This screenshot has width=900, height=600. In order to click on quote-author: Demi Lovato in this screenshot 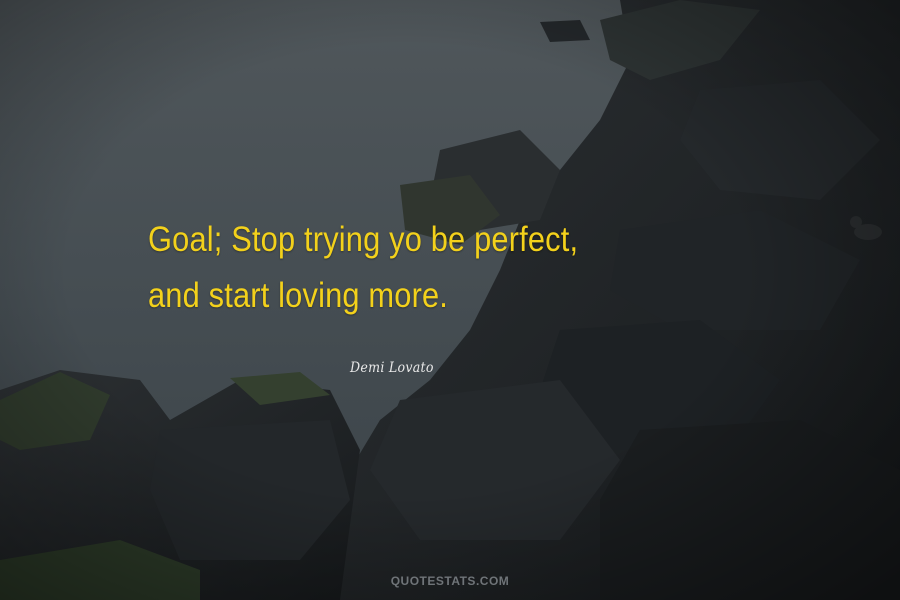, I will do `click(392, 368)`.